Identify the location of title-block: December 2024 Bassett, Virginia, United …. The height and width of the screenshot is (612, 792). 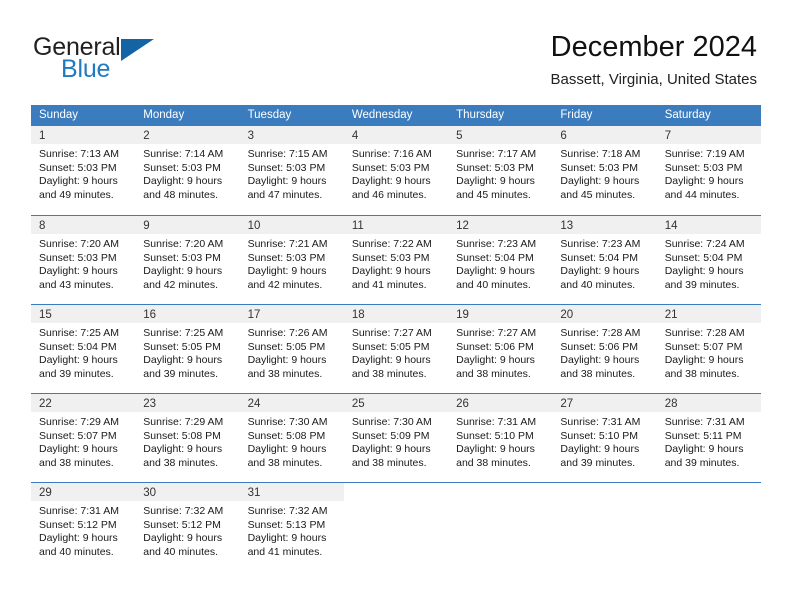
(654, 60).